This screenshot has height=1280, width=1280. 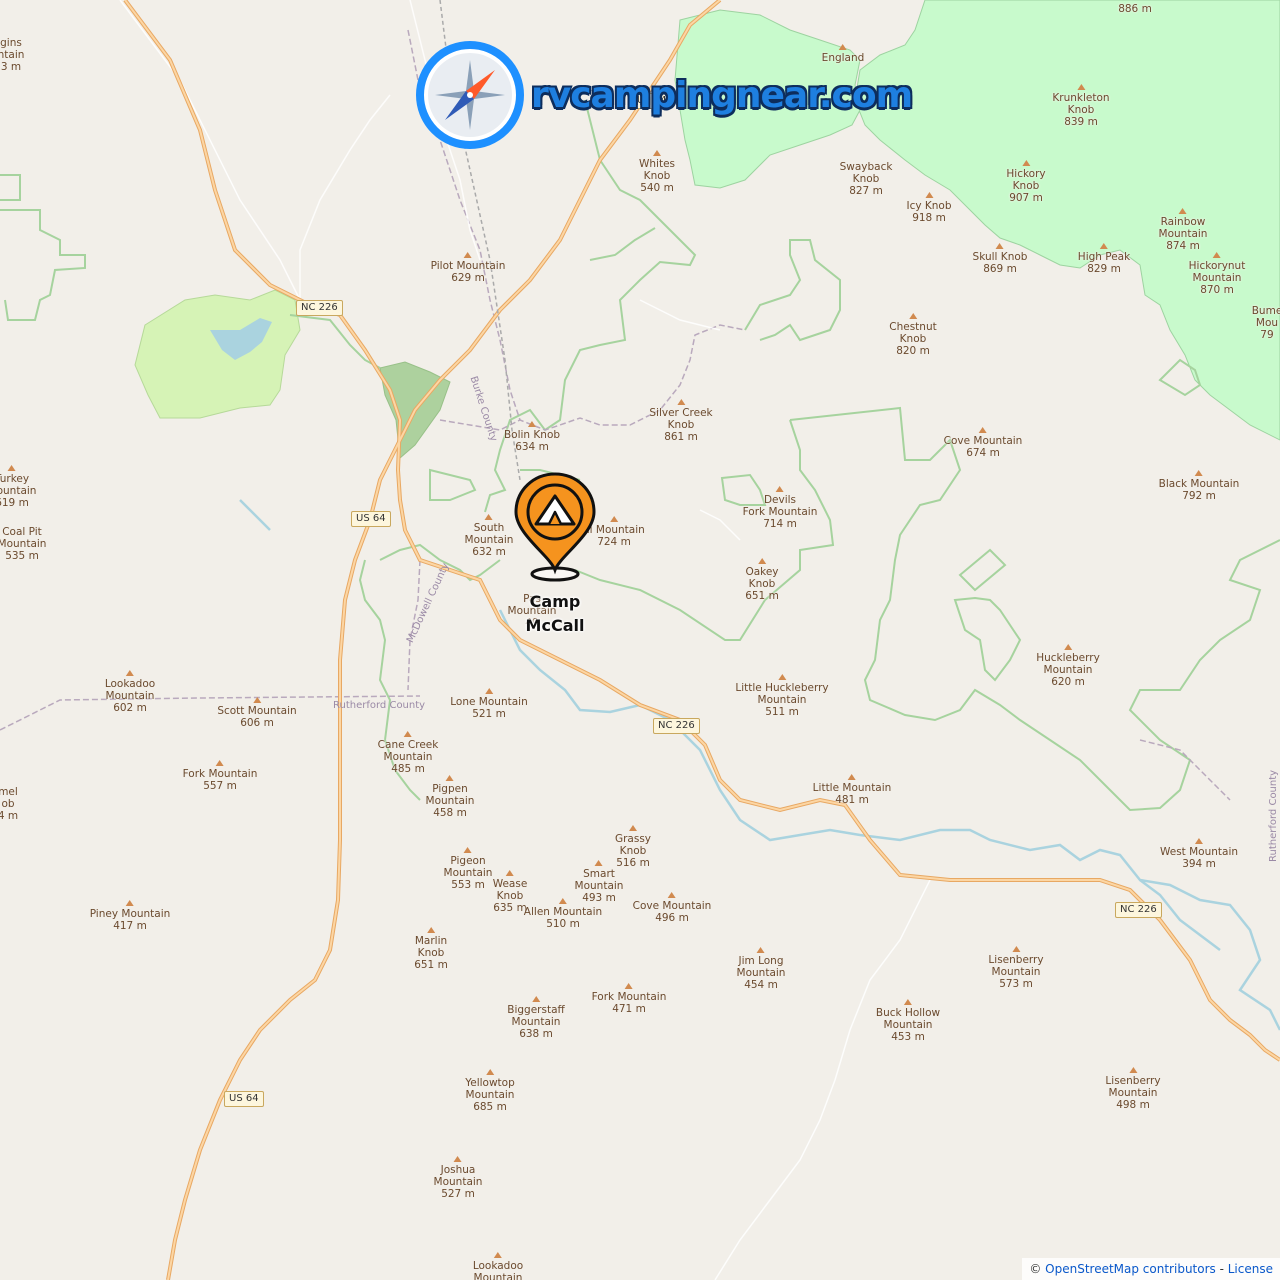 I want to click on peak-elevation: 629 m, so click(x=468, y=278).